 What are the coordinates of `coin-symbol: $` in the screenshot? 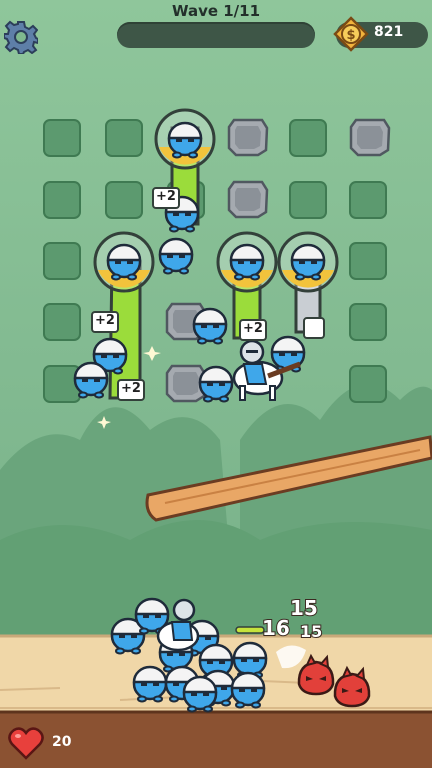 It's located at (350, 35).